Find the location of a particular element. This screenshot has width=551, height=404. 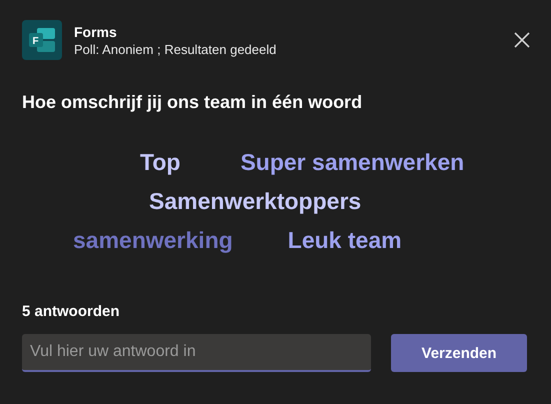

cloud-word: Leuk team is located at coordinates (345, 240).